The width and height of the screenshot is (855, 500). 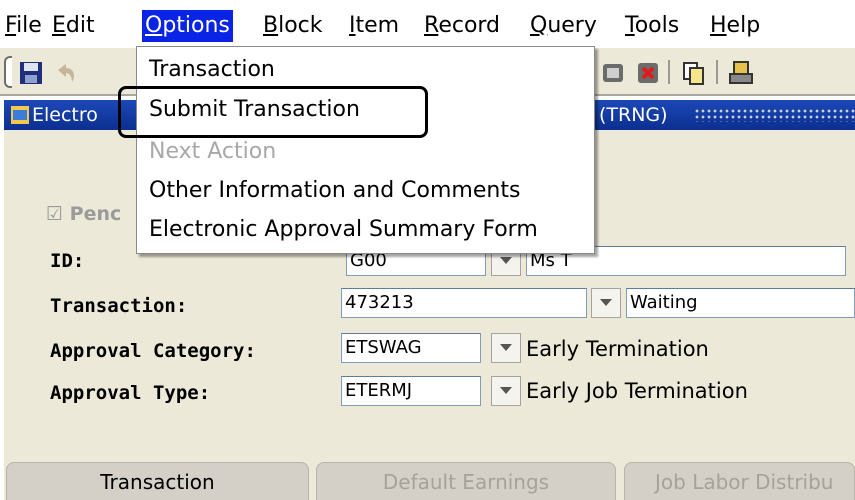 I want to click on menu-options: Options, so click(x=187, y=26).